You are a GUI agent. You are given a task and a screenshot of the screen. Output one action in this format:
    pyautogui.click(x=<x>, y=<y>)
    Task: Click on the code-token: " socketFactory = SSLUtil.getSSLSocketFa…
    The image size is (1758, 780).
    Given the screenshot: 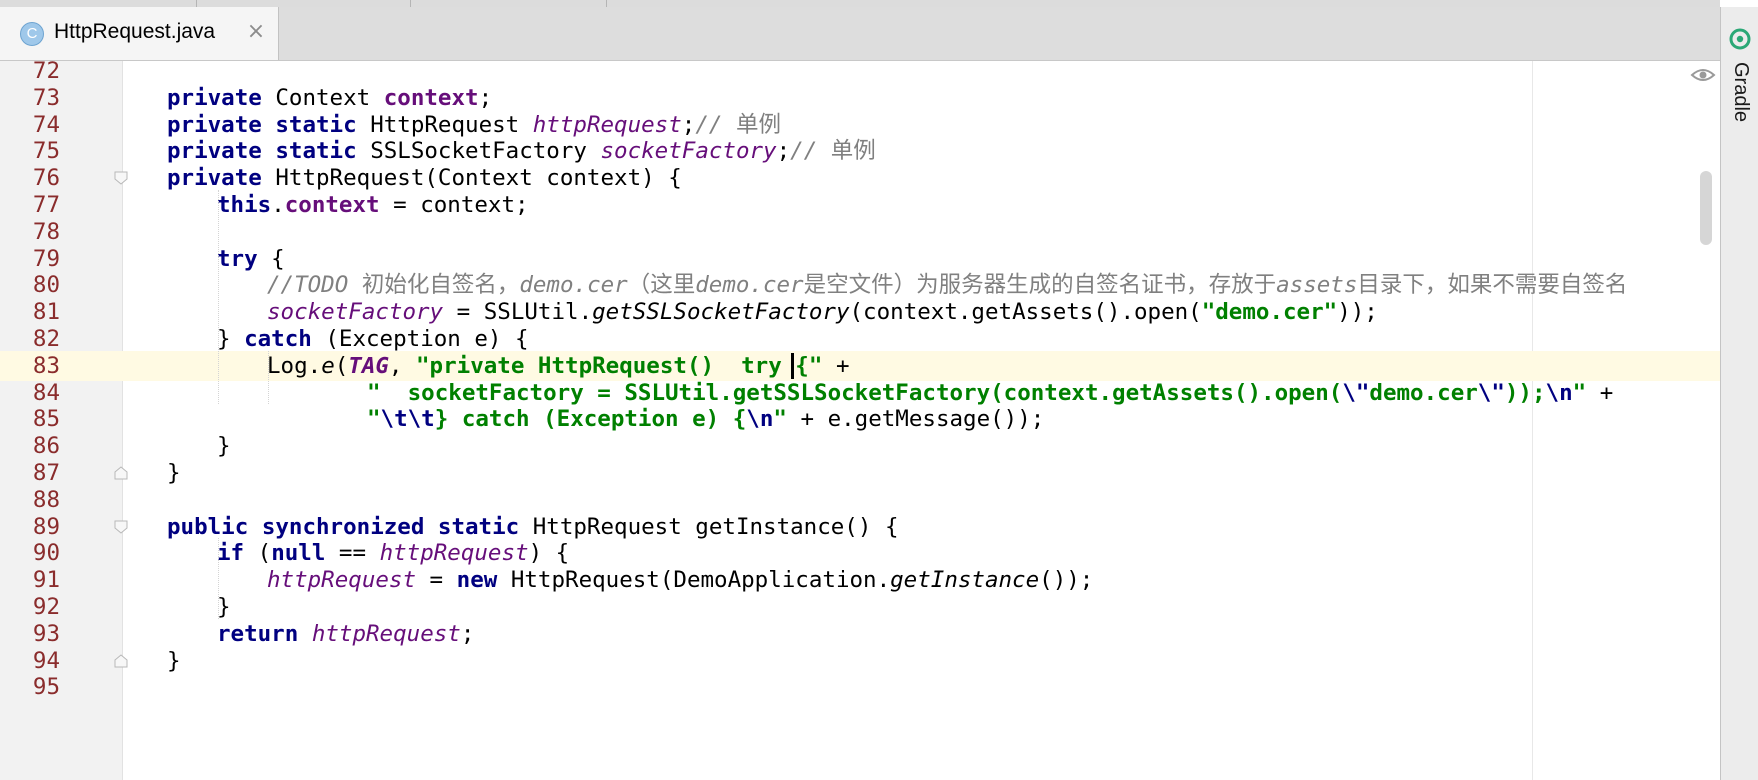 What is the action you would take?
    pyautogui.click(x=855, y=392)
    